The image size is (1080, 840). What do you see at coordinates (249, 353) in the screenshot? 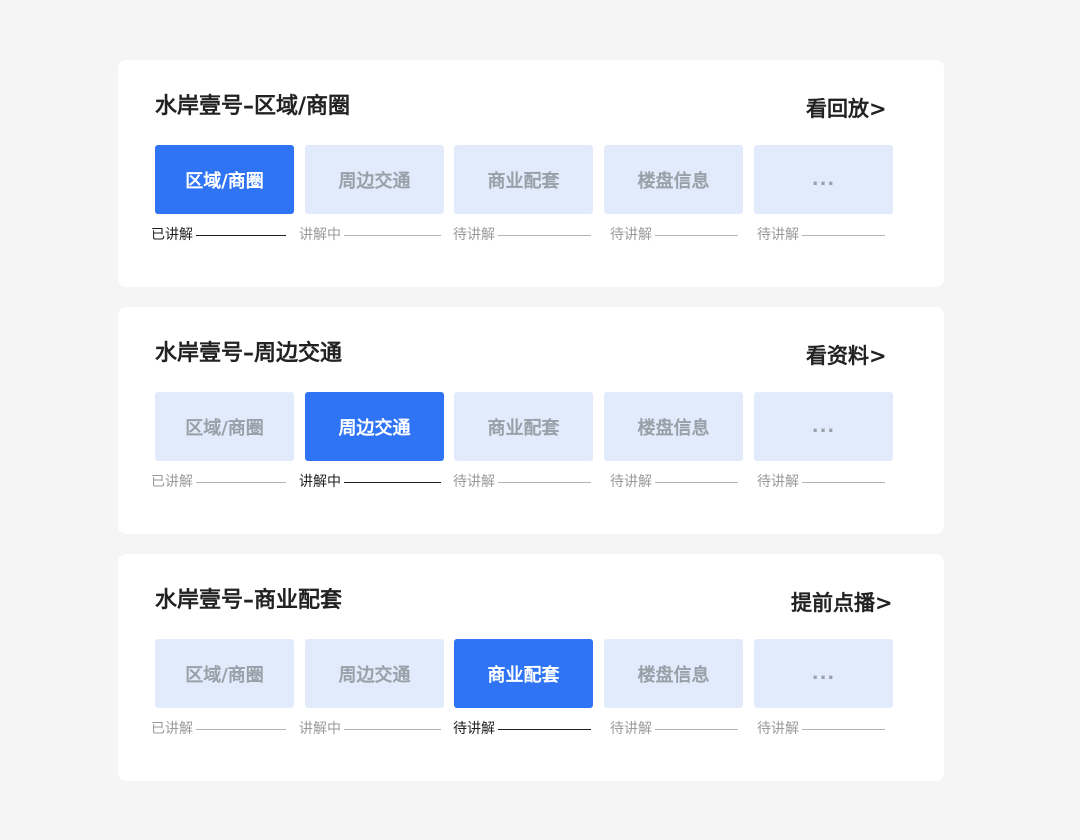
I see `section-title: 水岸壹号–周边交通` at bounding box center [249, 353].